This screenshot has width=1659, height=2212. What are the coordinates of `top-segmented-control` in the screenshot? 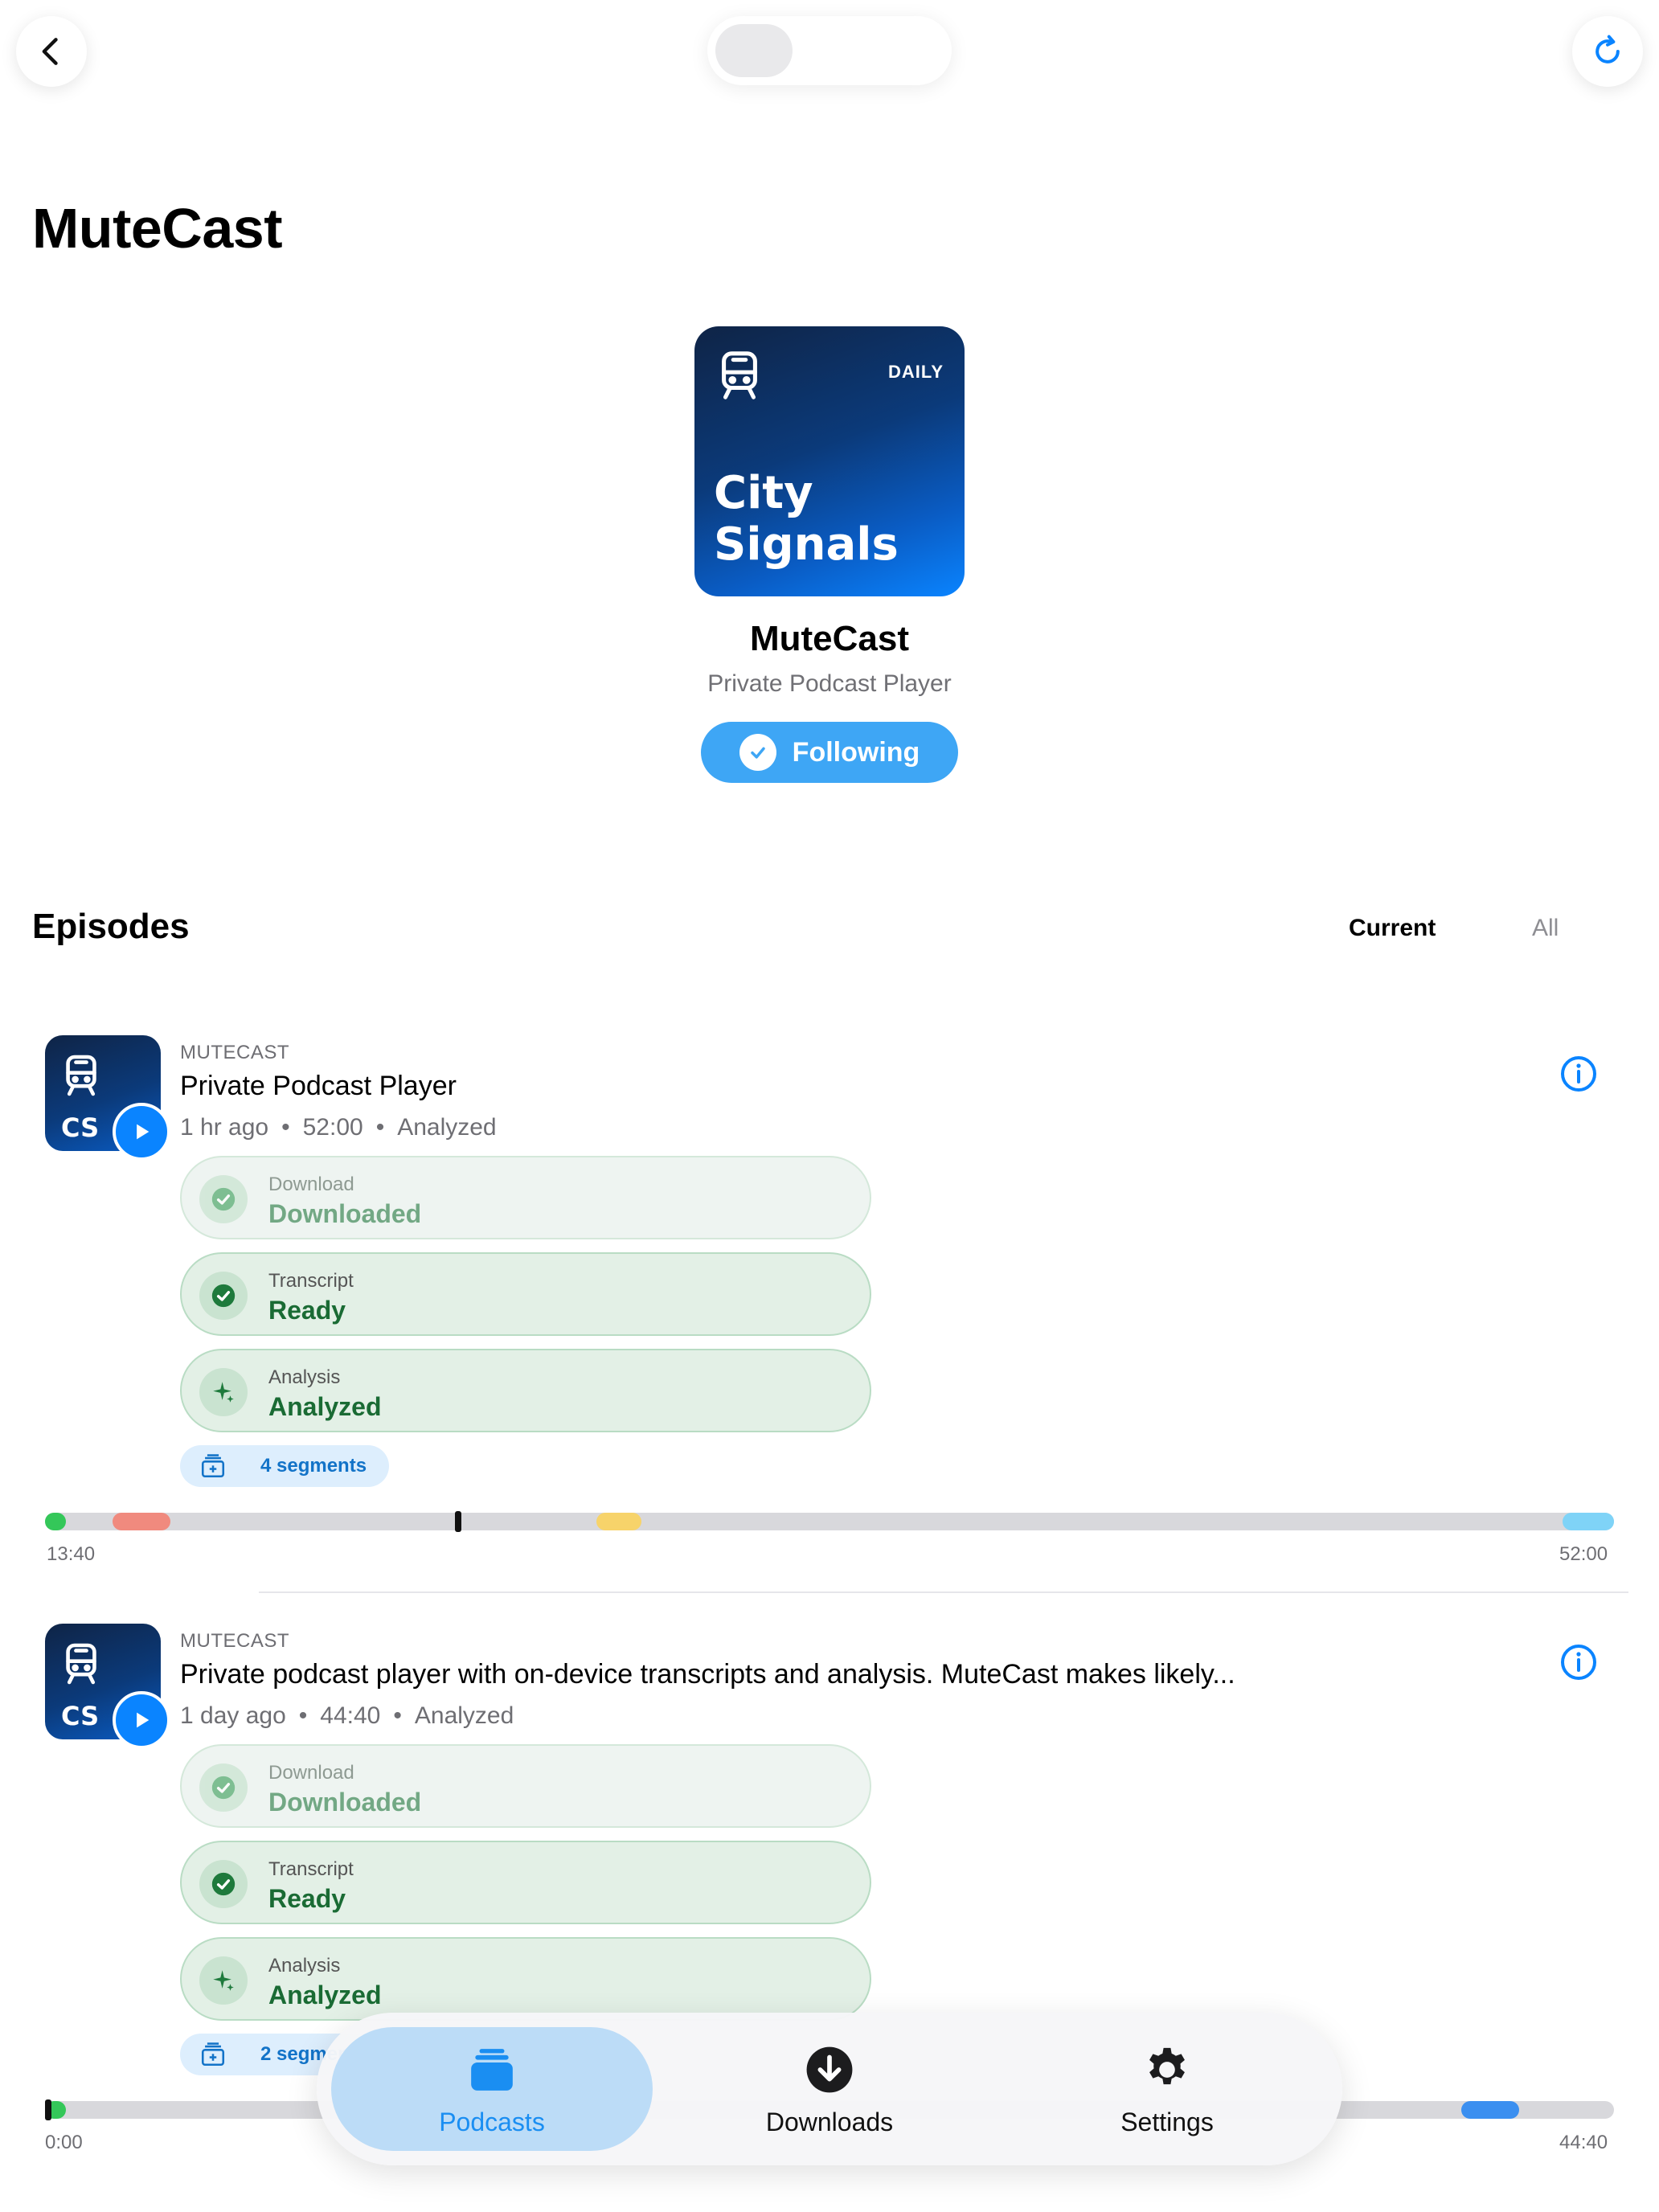 It's located at (829, 50).